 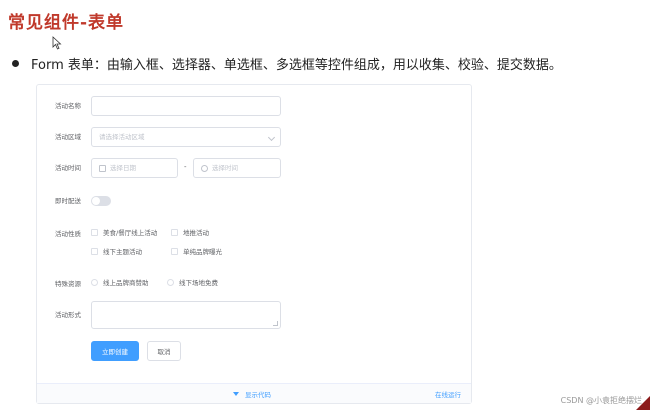 I want to click on code-toggle-bar: 显示代码 在线运行, so click(x=254, y=393).